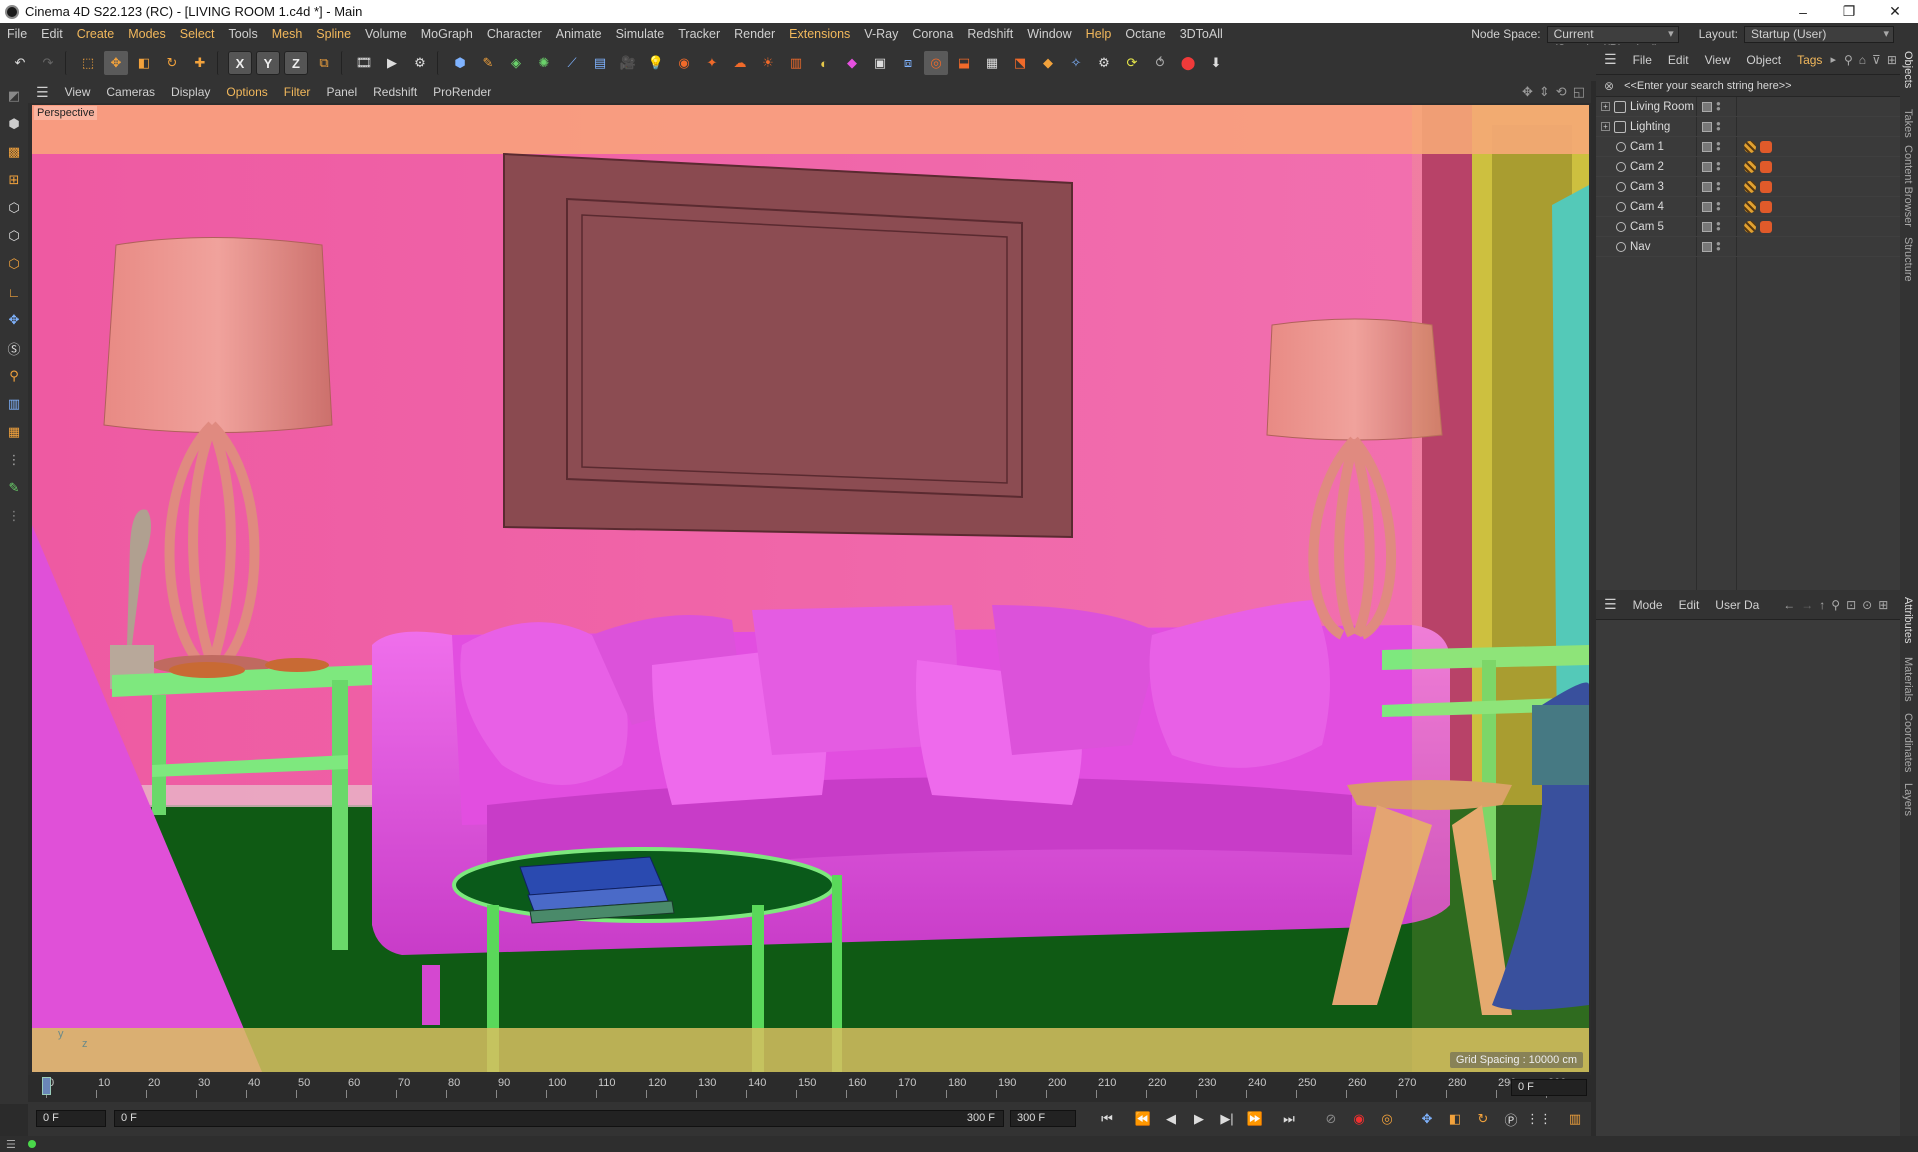  Describe the element at coordinates (1099, 34) in the screenshot. I see `menu-help: Help` at that location.